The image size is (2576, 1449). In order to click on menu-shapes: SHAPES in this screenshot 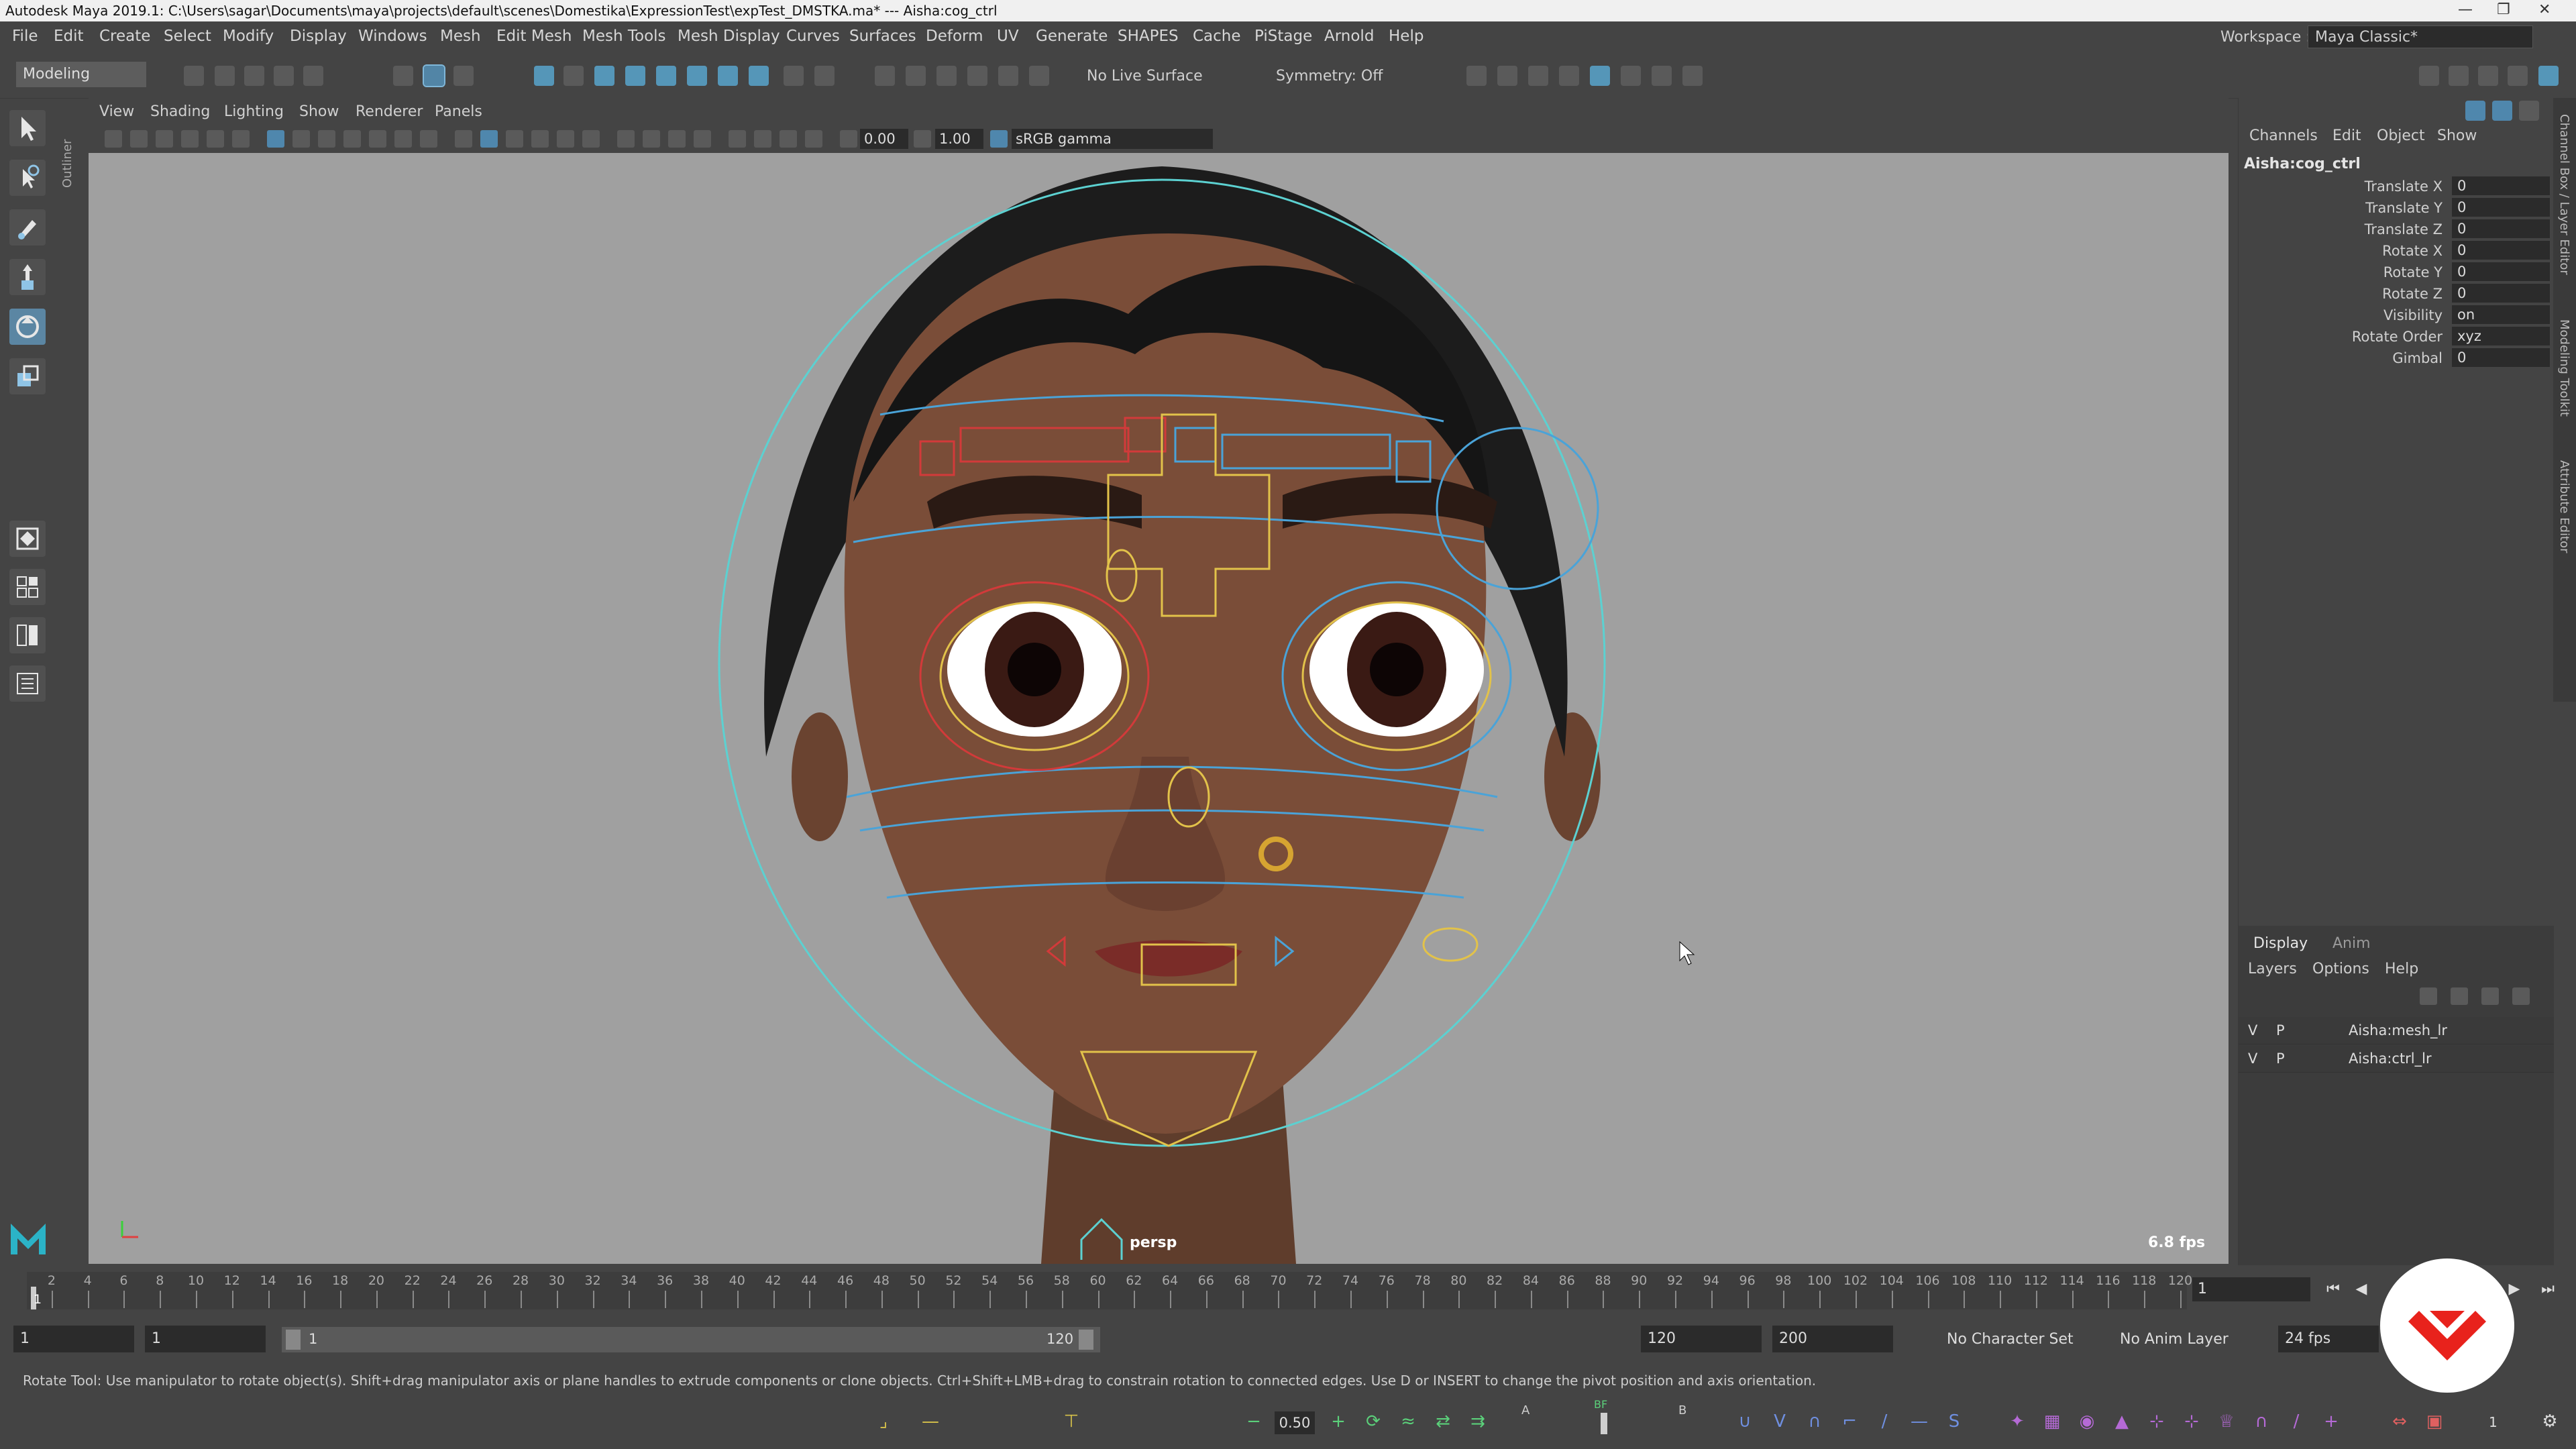, I will do `click(1148, 36)`.